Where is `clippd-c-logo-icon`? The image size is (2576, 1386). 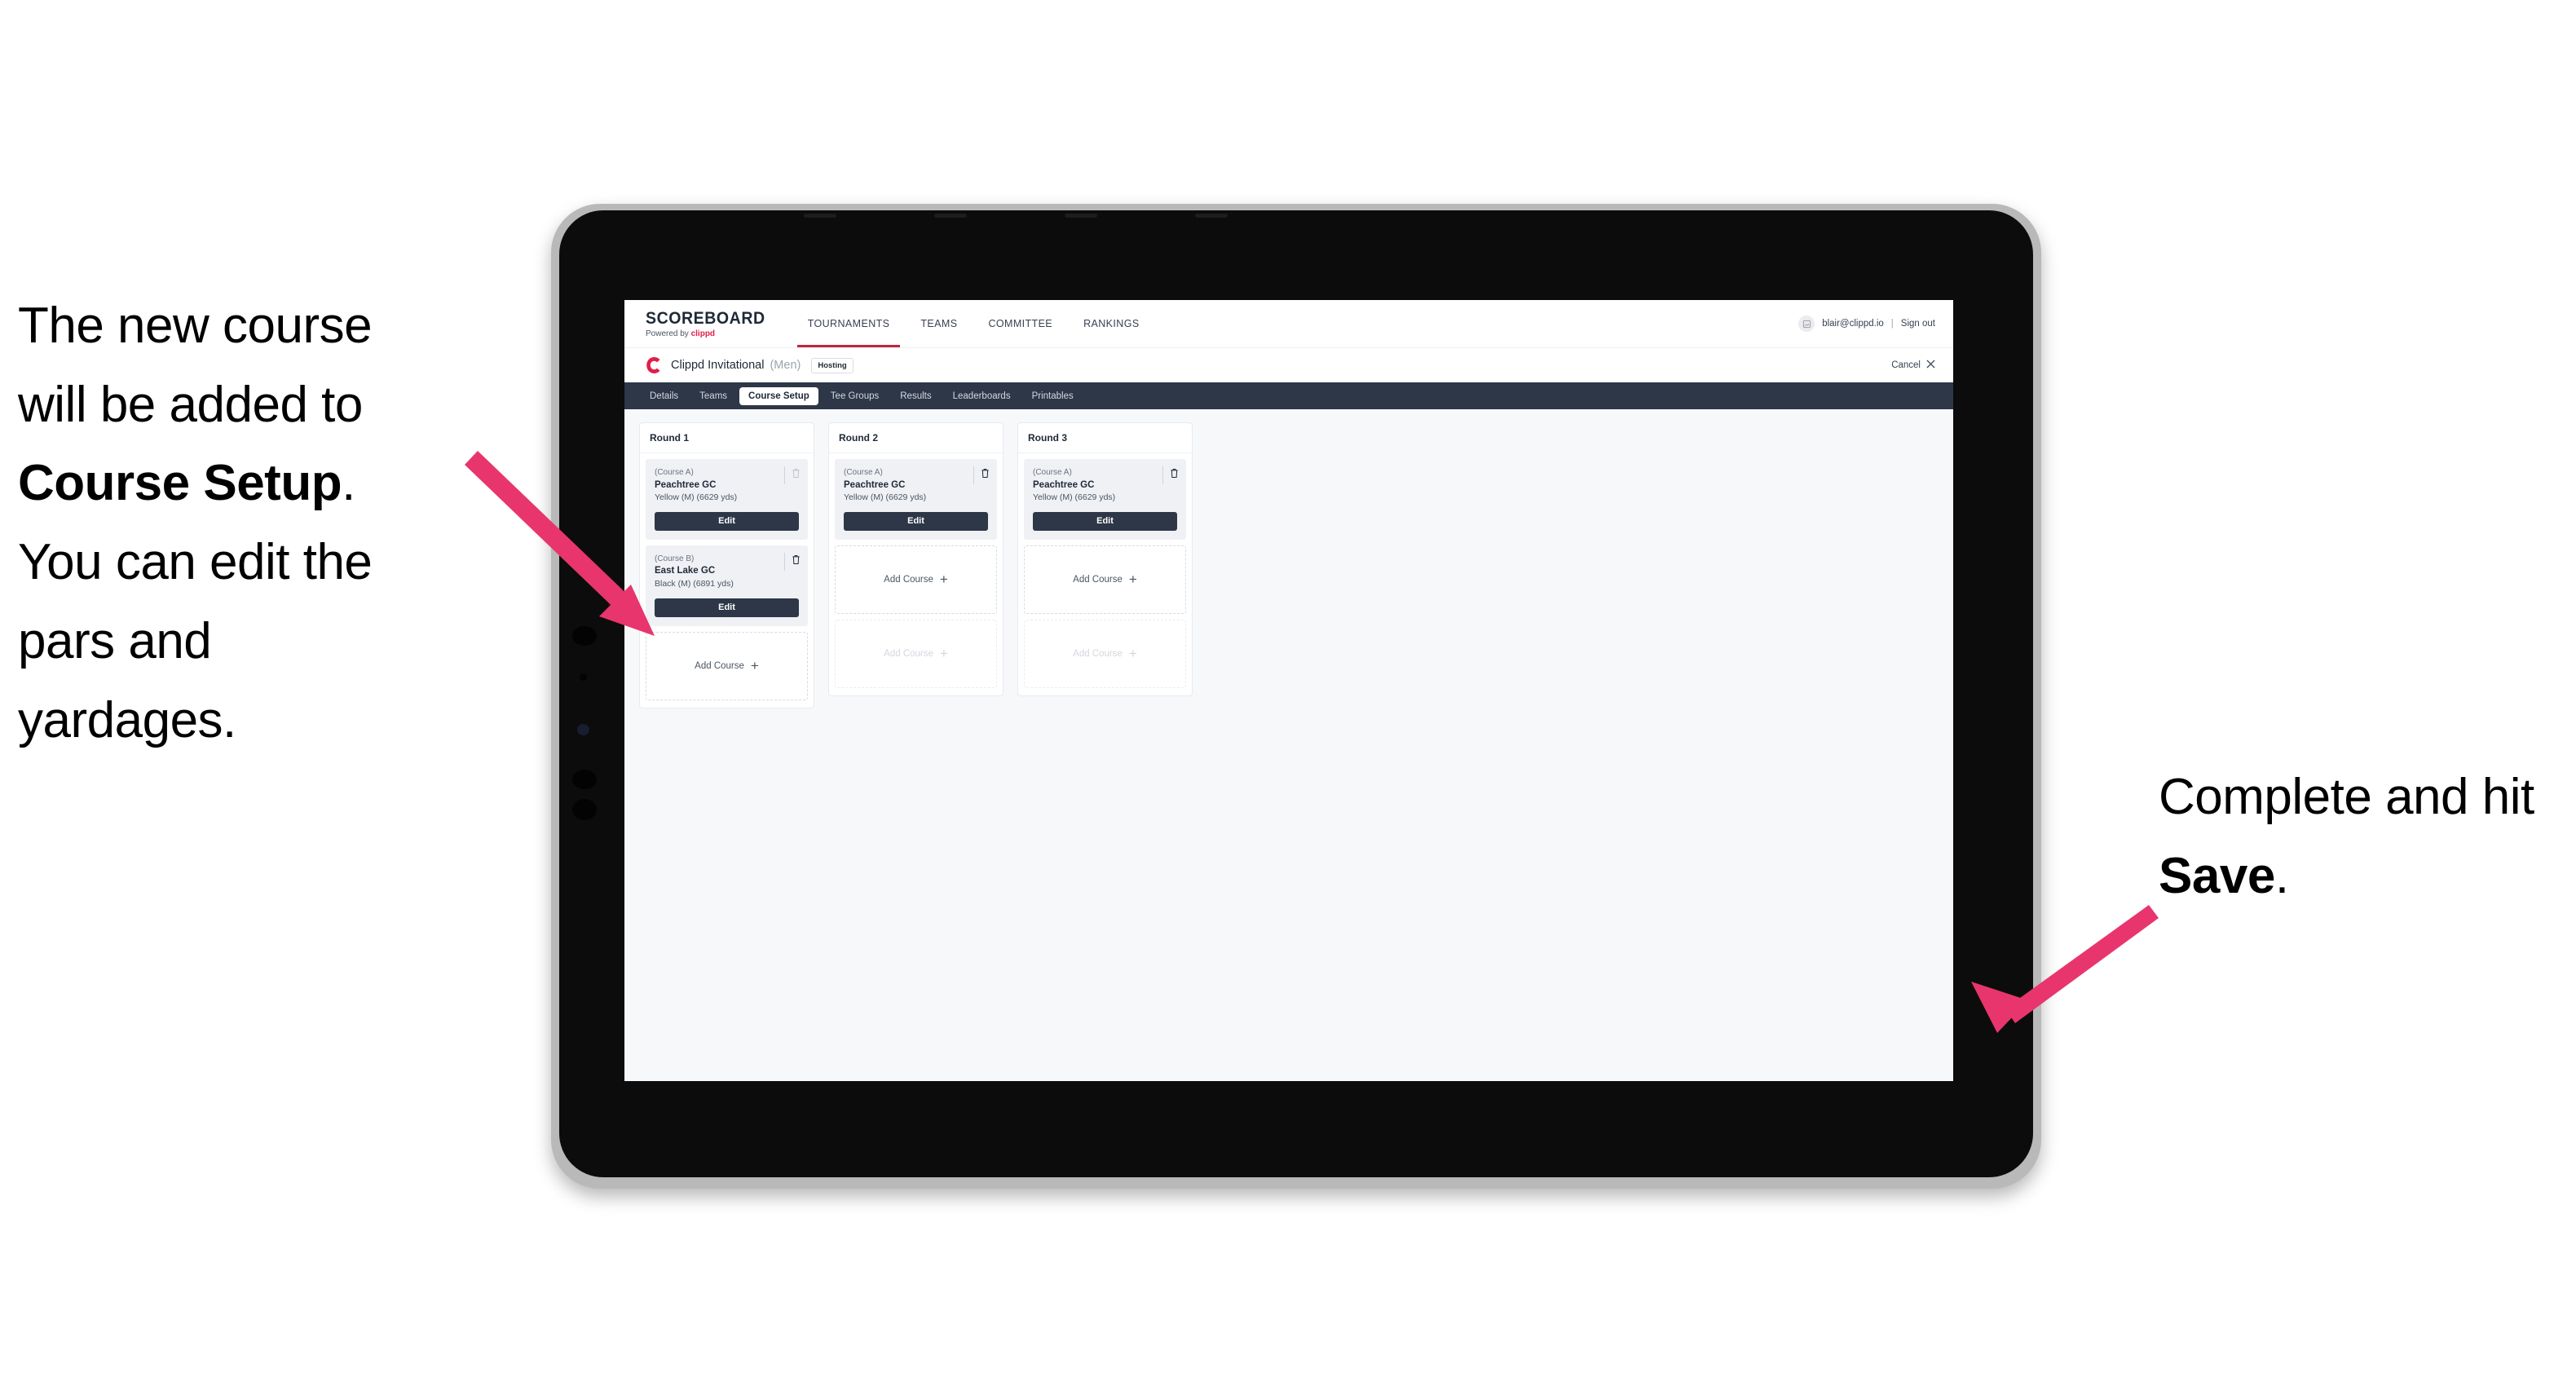 clippd-c-logo-icon is located at coordinates (654, 365).